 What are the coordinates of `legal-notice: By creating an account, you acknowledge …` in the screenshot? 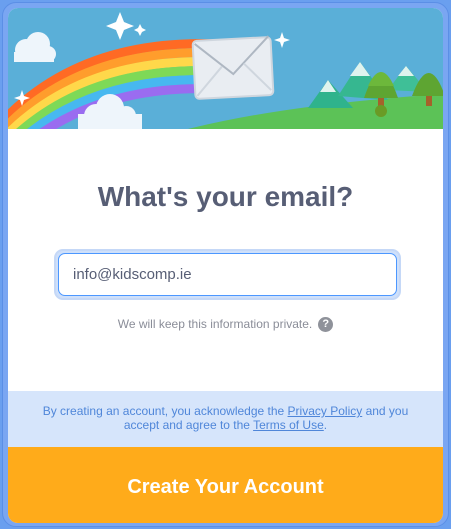 It's located at (225, 419).